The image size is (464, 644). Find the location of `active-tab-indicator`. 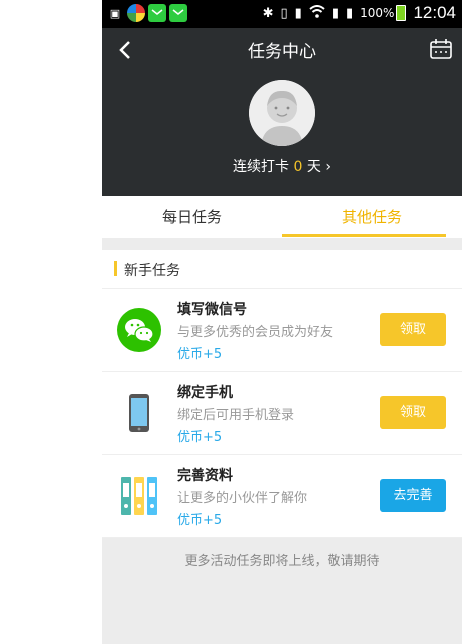

active-tab-indicator is located at coordinates (364, 235).